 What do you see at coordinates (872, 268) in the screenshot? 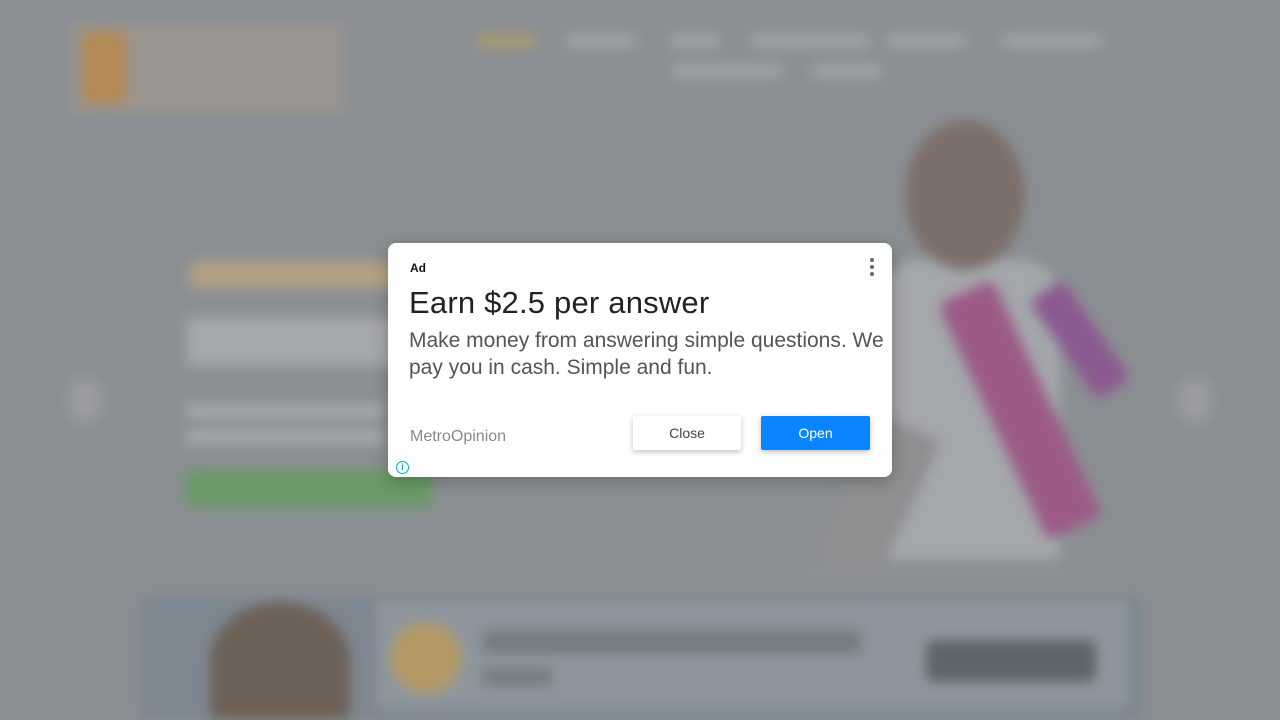
I see `more-options-icon` at bounding box center [872, 268].